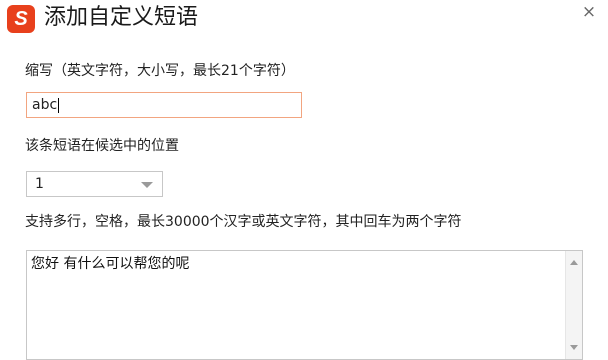 This screenshot has width=608, height=360. I want to click on scroll-down-arrow-icon, so click(574, 347).